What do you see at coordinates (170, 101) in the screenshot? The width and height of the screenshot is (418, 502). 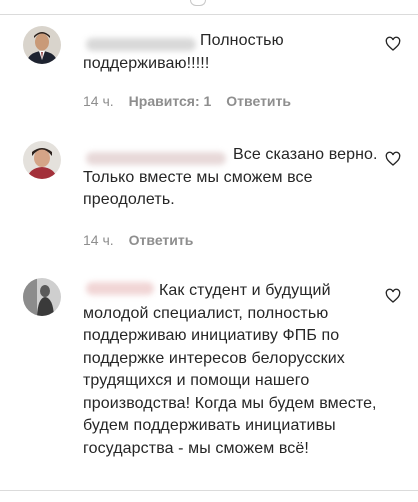 I see `likes-count: Нравится: 1` at bounding box center [170, 101].